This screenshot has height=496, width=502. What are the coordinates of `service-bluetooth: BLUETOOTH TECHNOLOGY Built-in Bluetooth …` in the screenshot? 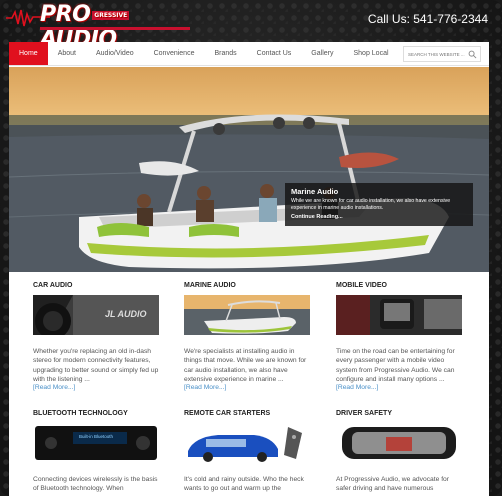 It's located at (96, 452).